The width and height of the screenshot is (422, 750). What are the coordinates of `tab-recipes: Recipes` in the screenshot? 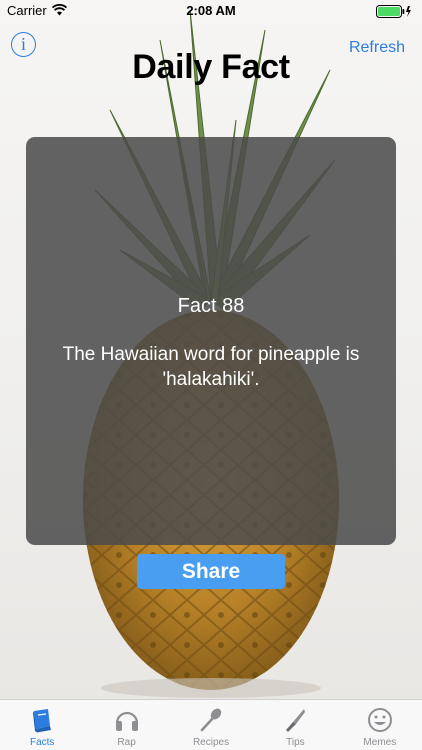 It's located at (211, 725).